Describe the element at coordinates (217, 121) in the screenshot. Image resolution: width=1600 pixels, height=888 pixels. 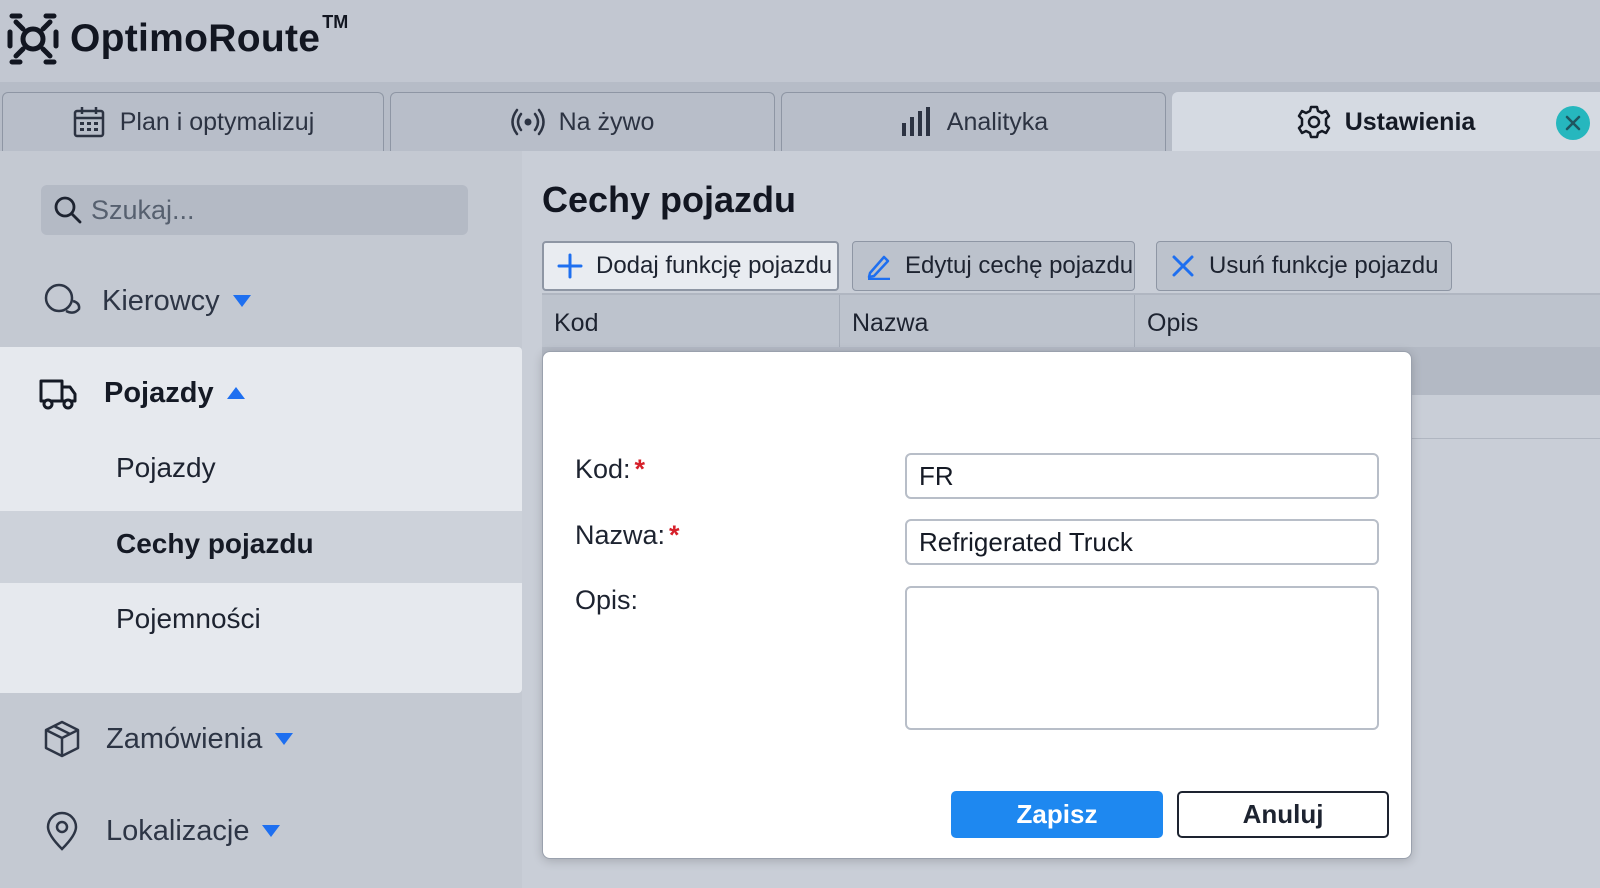
I see `tab-label: Plan i optymalizuj` at that location.